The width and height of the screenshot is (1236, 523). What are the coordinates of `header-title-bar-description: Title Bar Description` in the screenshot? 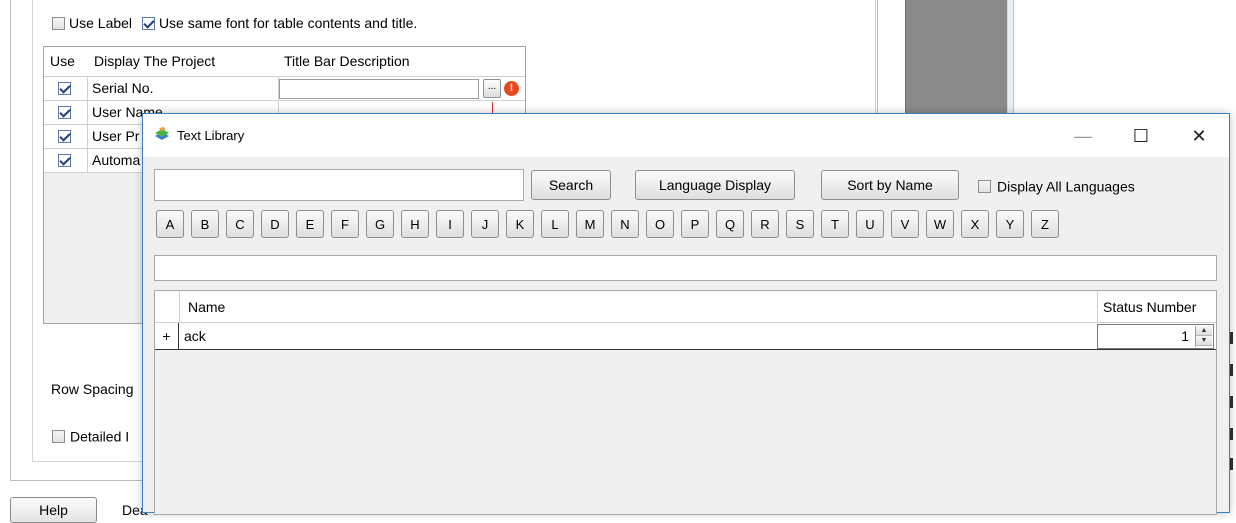 It's located at (347, 61).